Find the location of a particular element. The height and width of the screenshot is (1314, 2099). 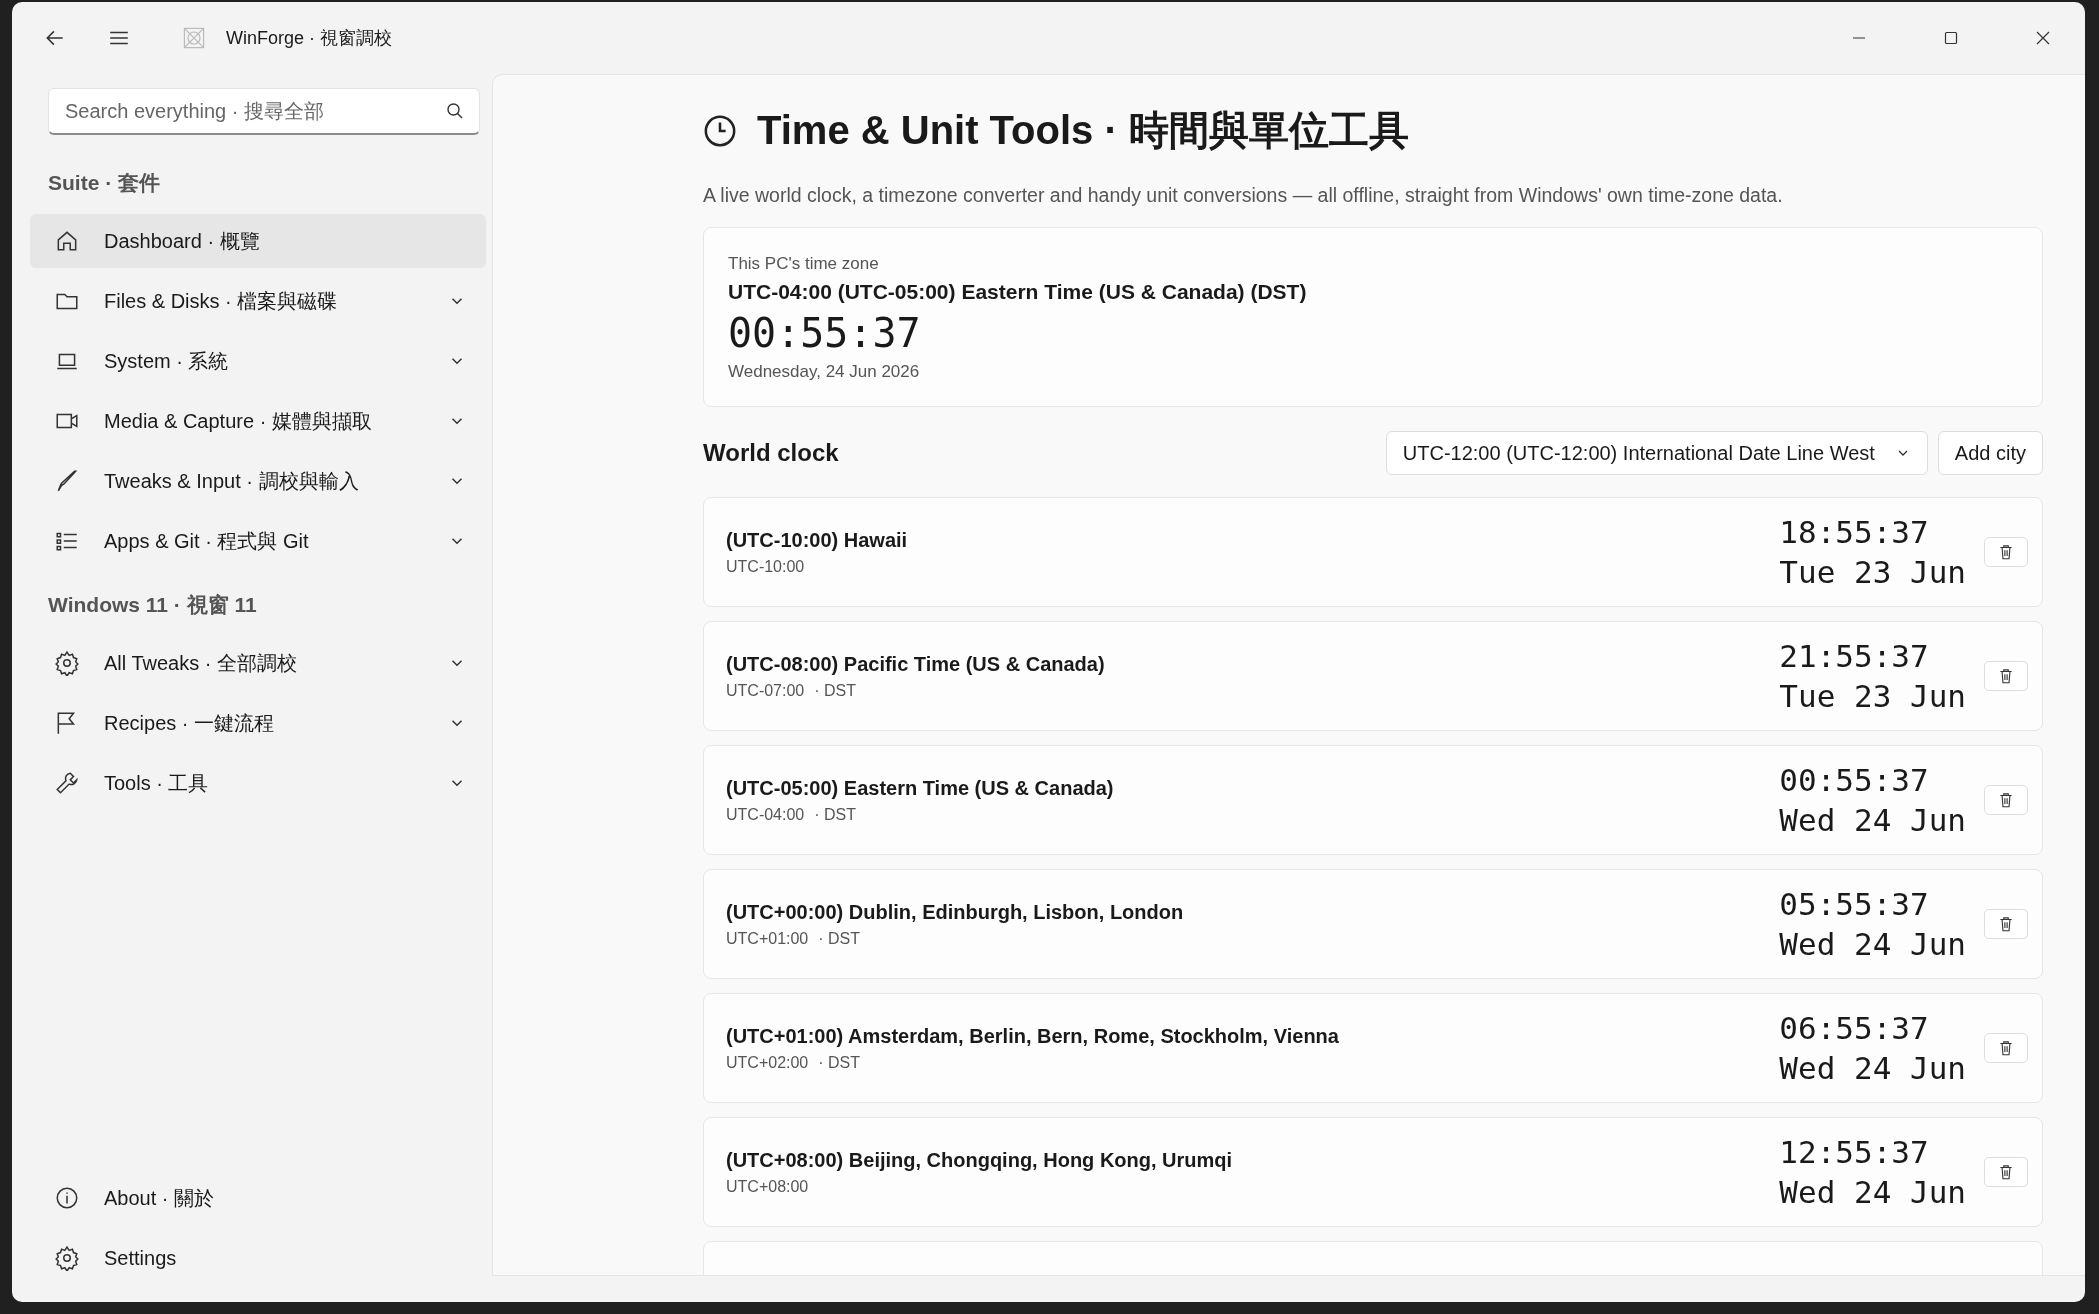

window-title: WinForge · 視窗調校 is located at coordinates (309, 38).